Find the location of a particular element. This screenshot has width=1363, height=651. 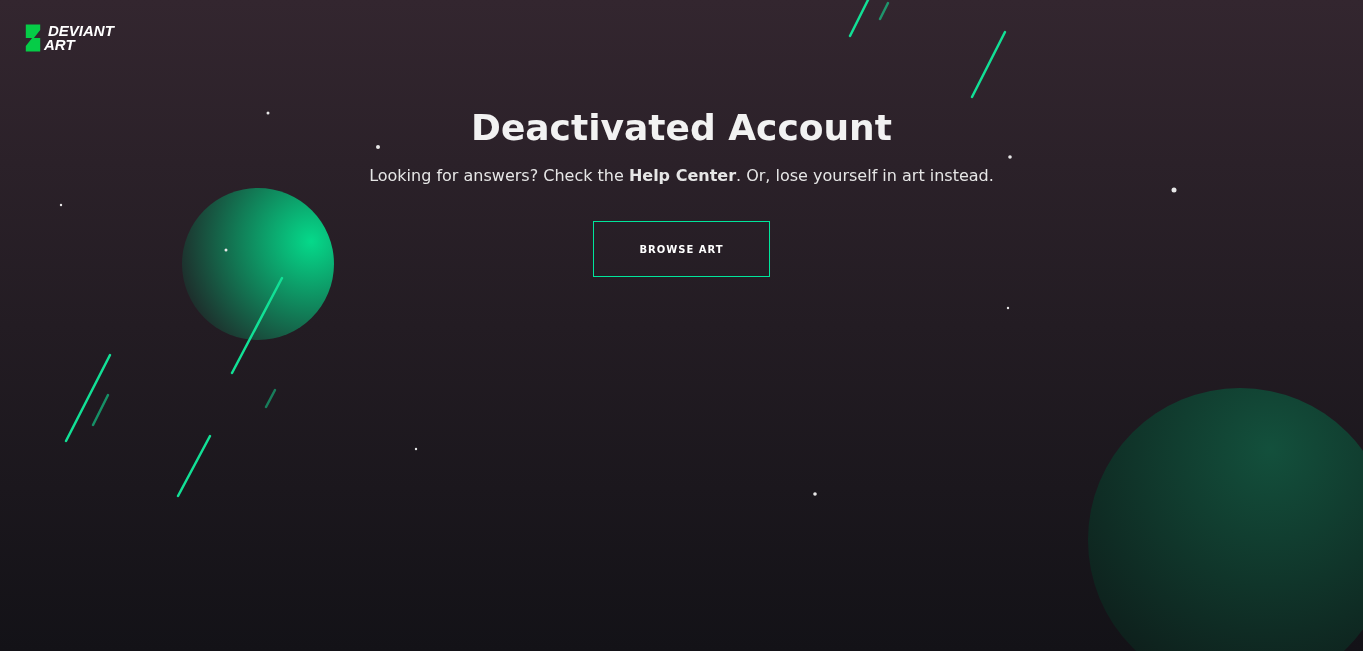

logo-text: DEVIANT is located at coordinates (81, 31).